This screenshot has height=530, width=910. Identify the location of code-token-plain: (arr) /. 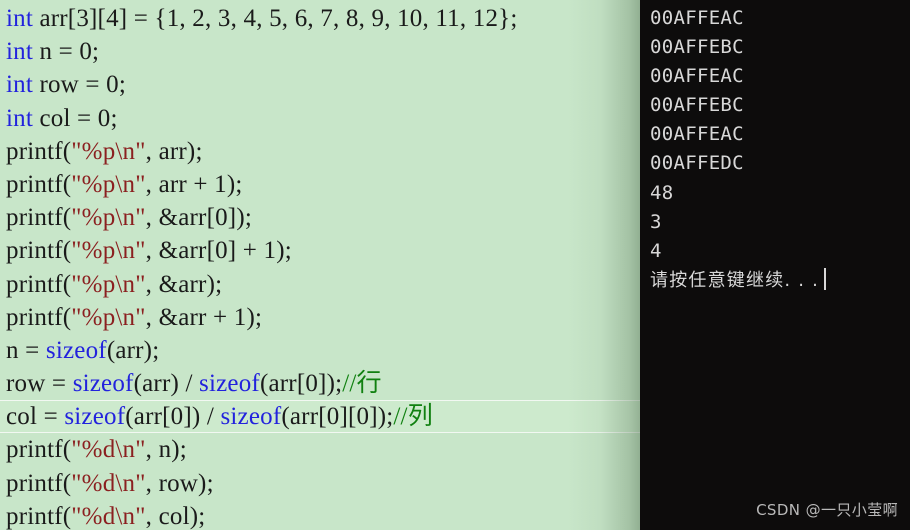
(166, 384).